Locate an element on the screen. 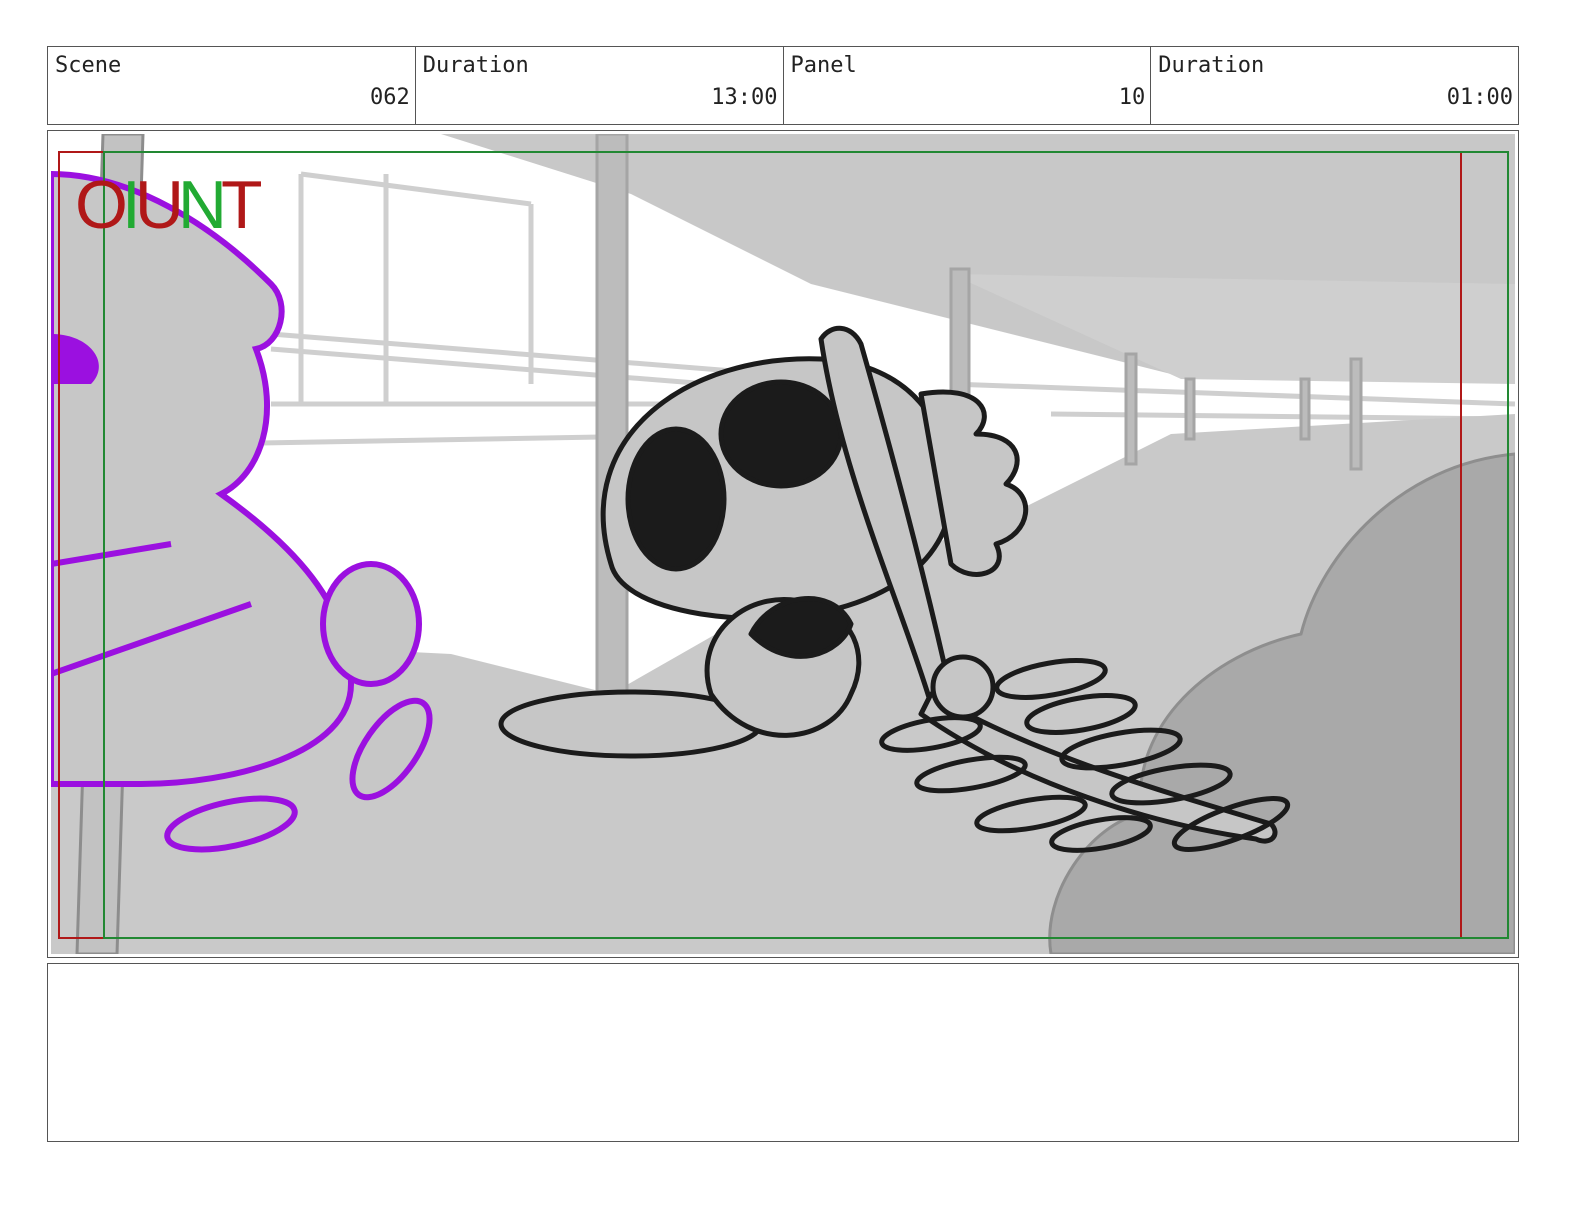  marker-letter-i: I is located at coordinates (131, 205).